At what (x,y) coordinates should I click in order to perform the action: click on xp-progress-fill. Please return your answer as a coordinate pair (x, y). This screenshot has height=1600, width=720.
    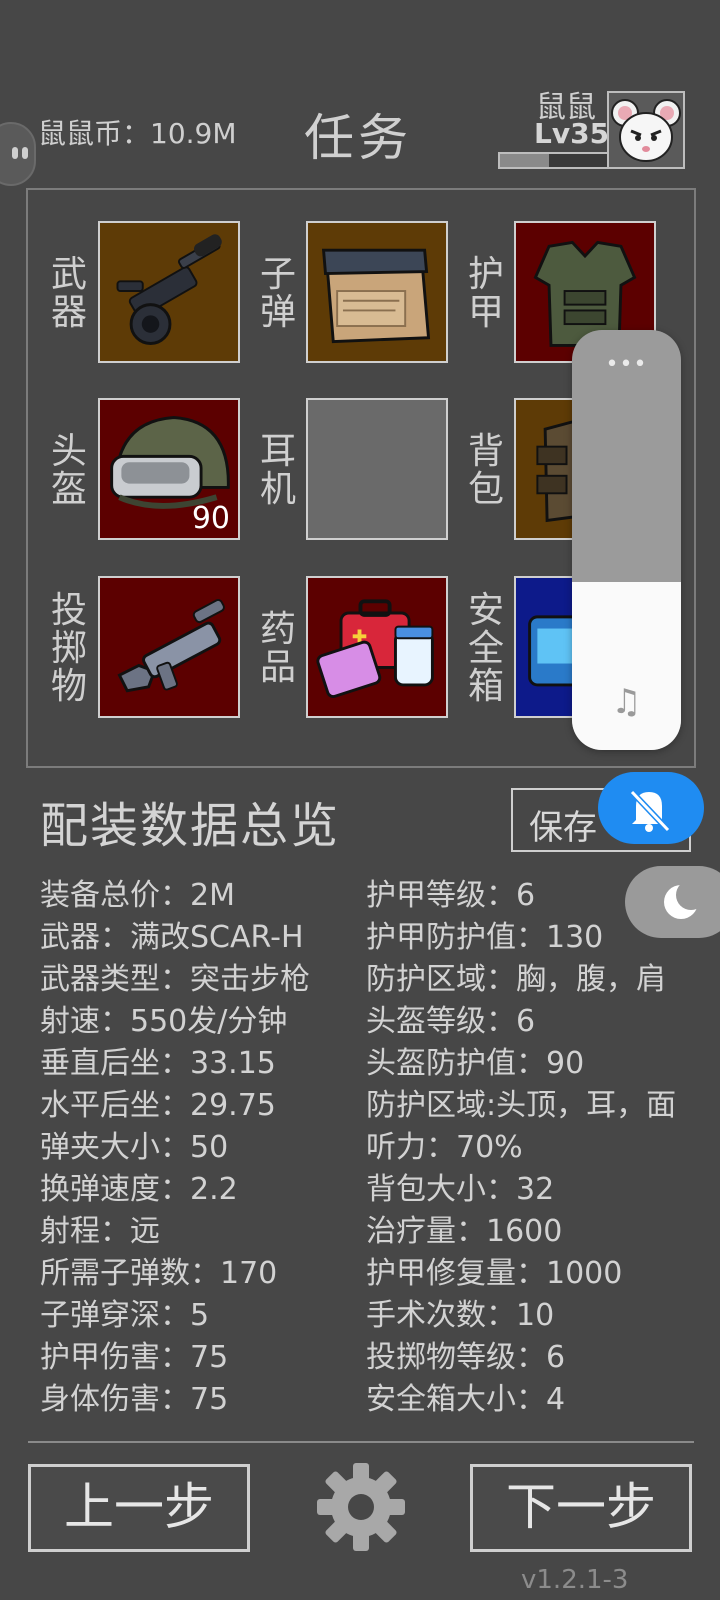
    Looking at the image, I should click on (524, 160).